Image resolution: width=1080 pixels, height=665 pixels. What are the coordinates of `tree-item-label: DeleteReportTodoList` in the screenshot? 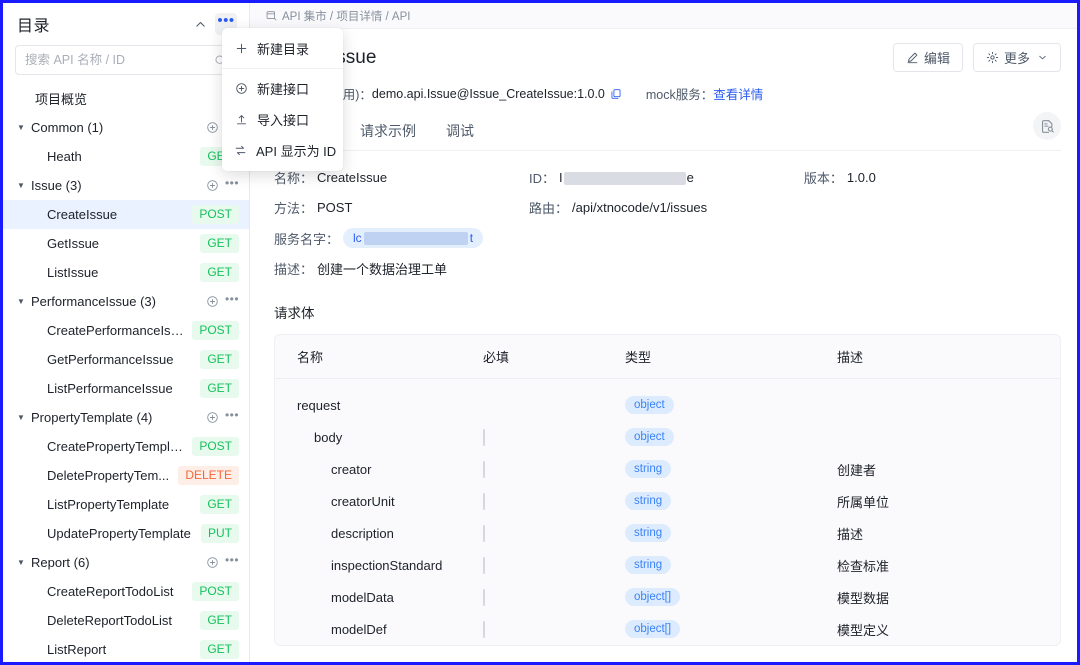 It's located at (110, 620).